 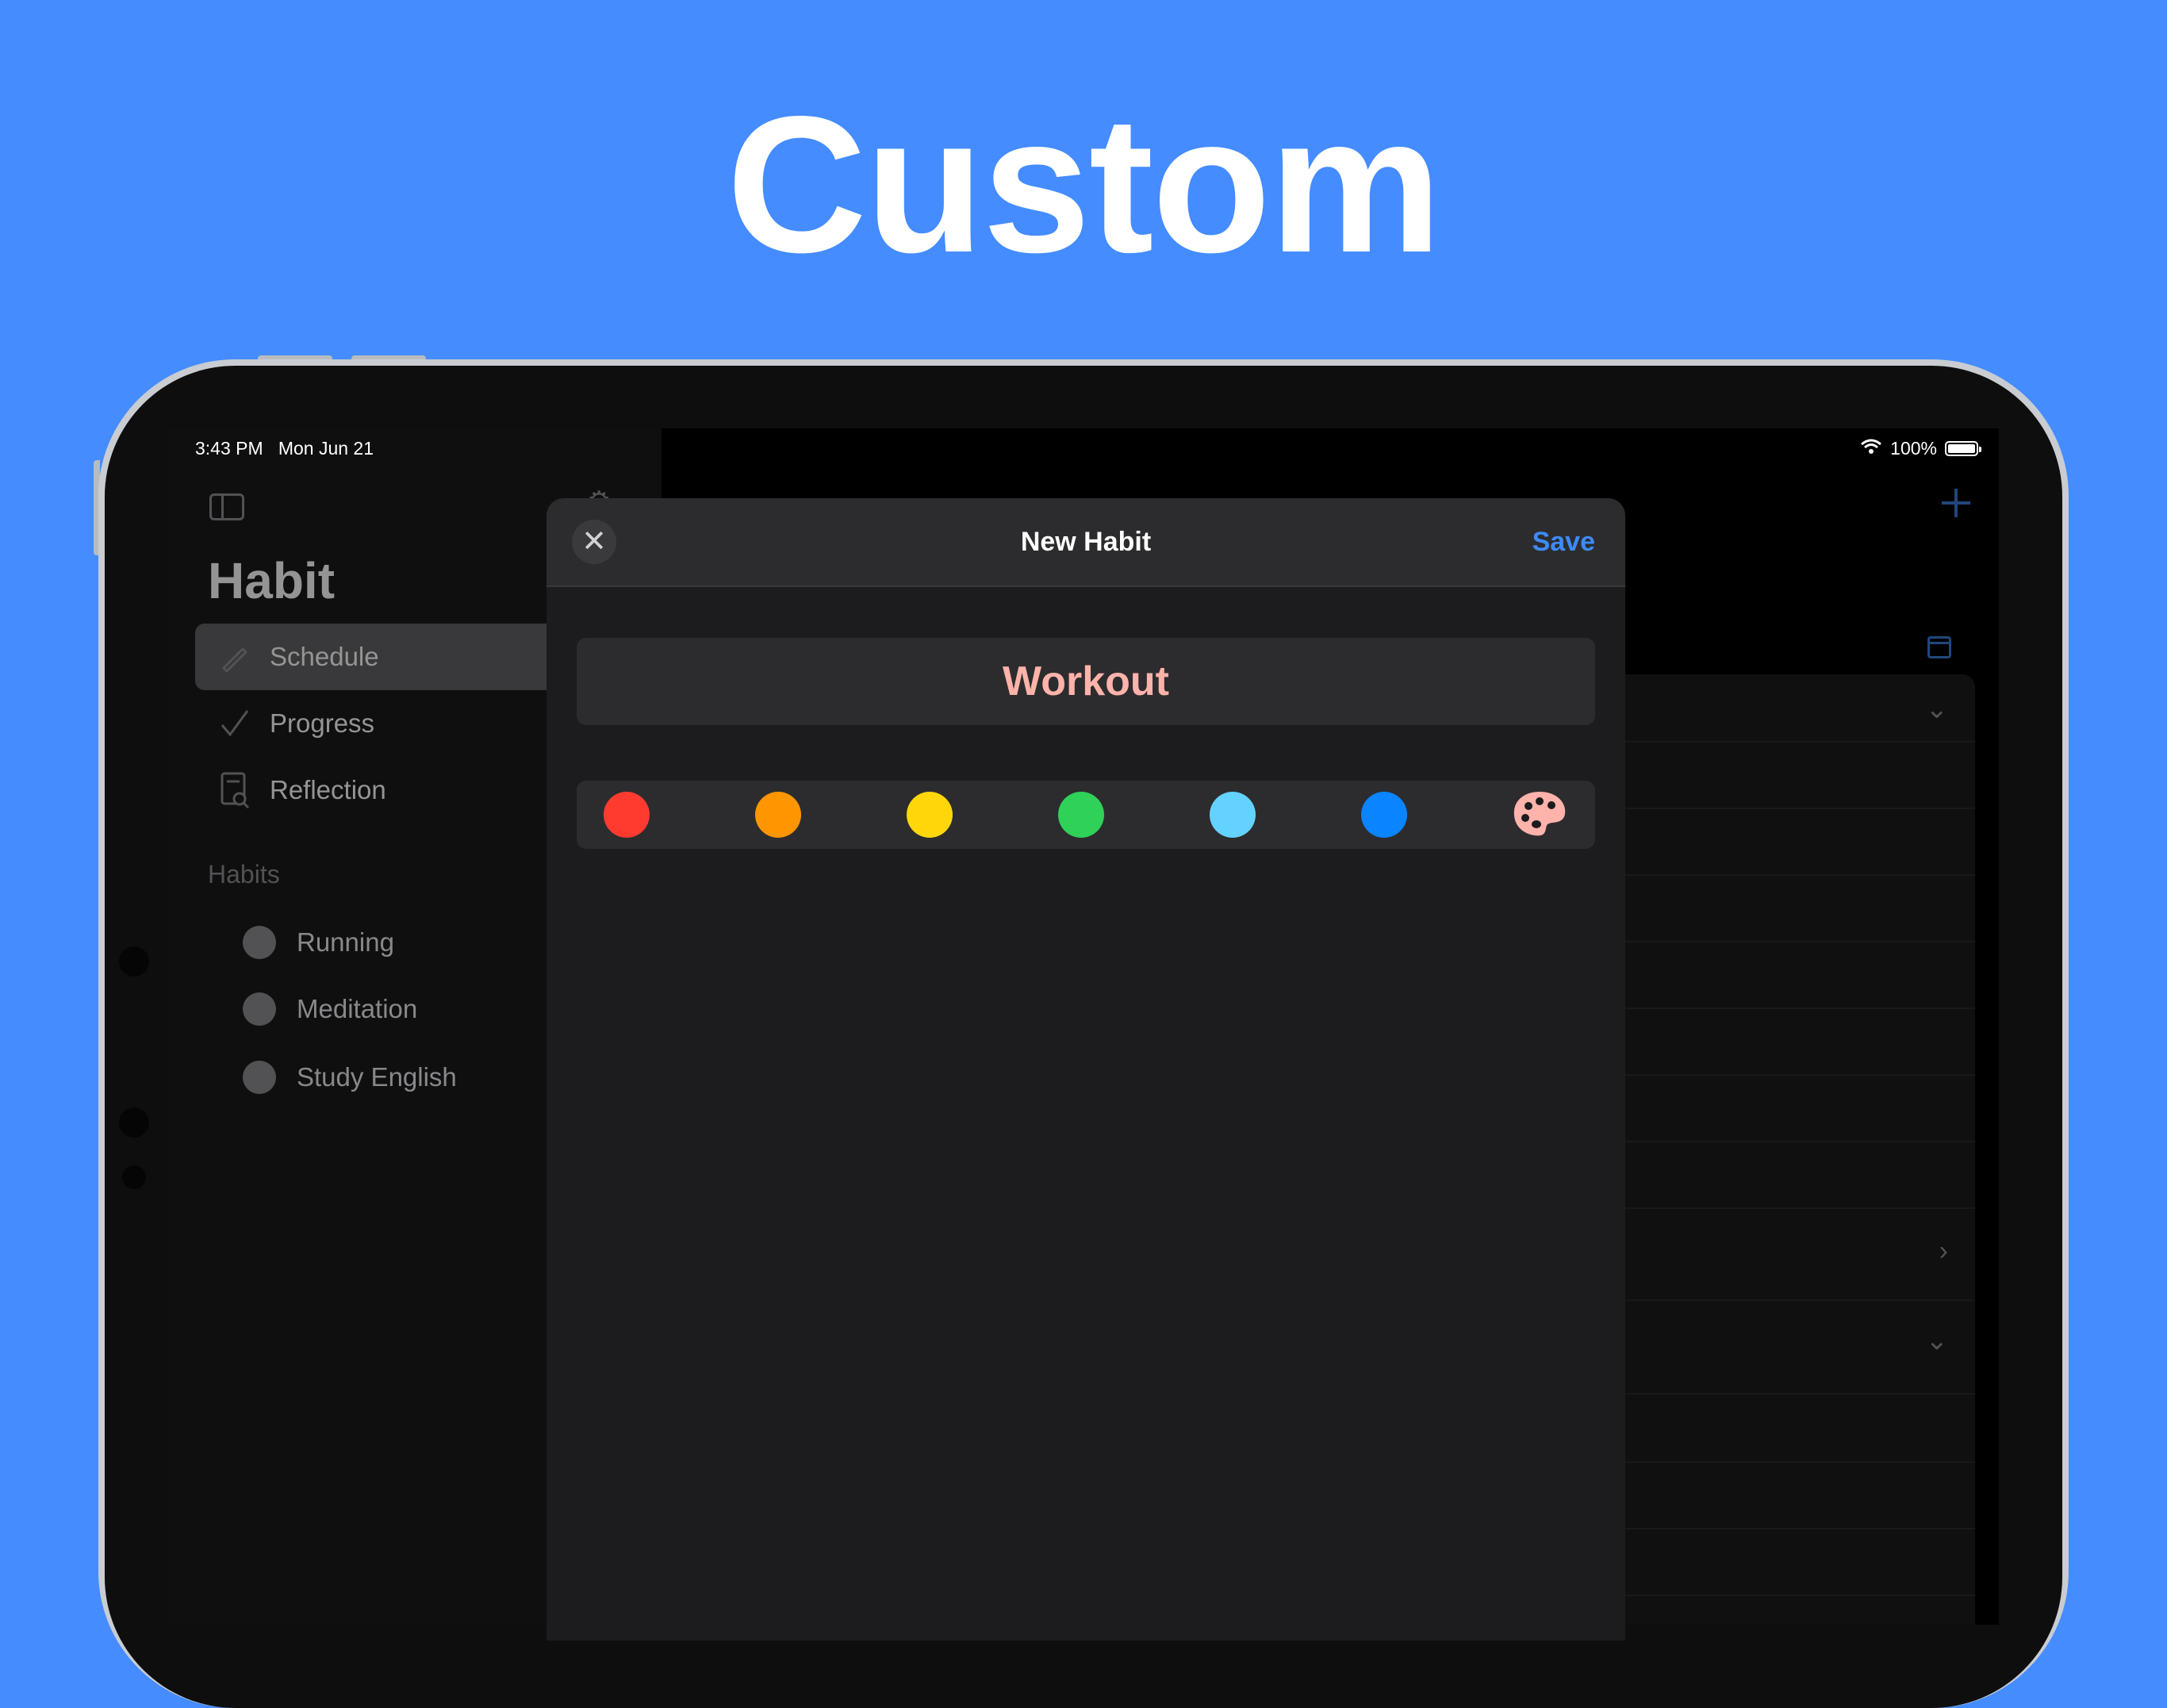 I want to click on status-time: 3:43 PM, so click(x=229, y=448).